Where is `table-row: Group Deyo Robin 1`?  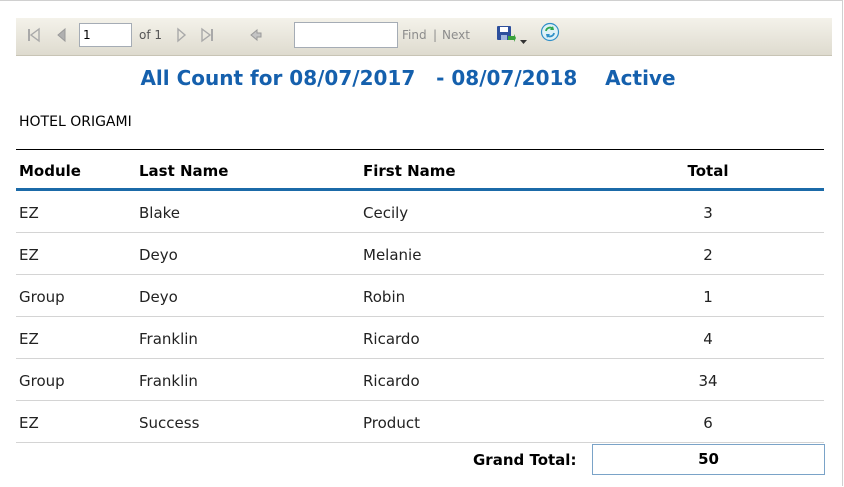
table-row: Group Deyo Robin 1 is located at coordinates (420, 296).